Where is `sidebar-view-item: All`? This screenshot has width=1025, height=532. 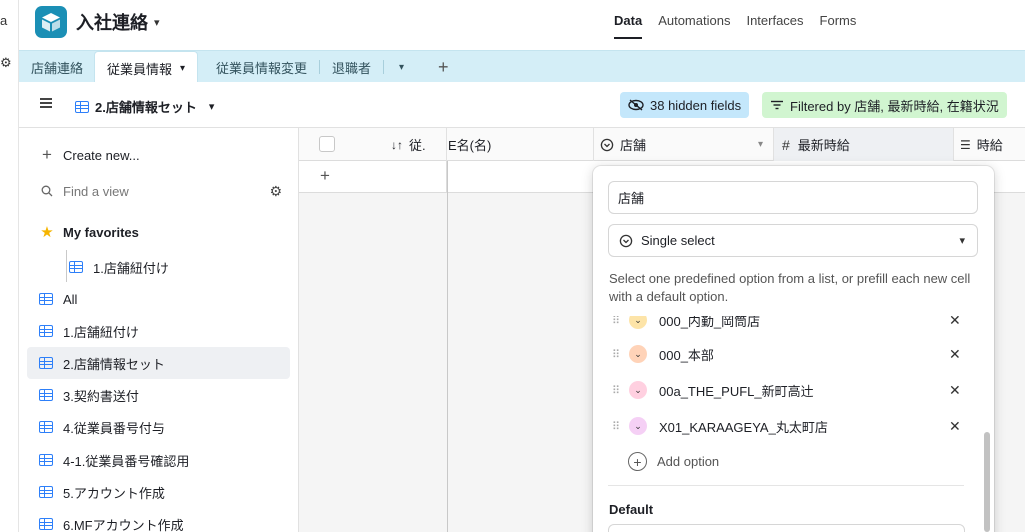 sidebar-view-item: All is located at coordinates (158, 299).